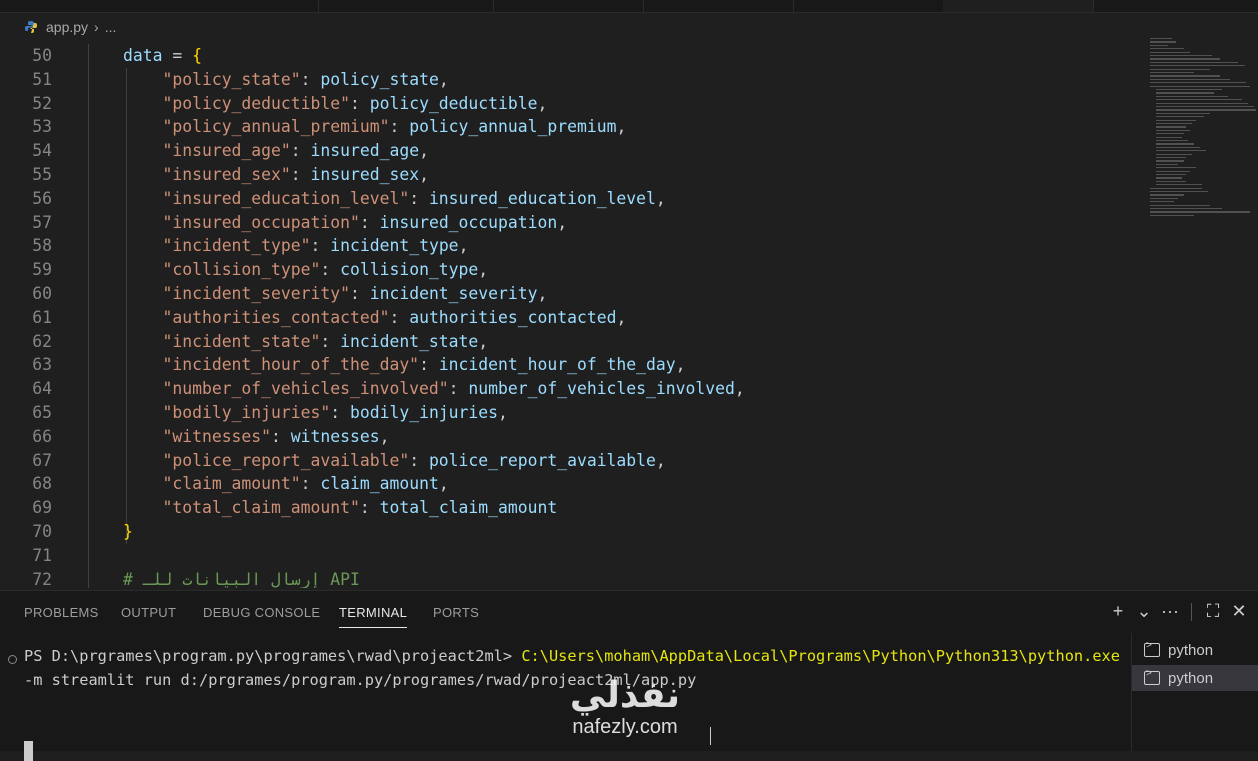 Image resolution: width=1258 pixels, height=761 pixels. I want to click on code-line: 66 "witnesses": witnesses,, so click(570, 437).